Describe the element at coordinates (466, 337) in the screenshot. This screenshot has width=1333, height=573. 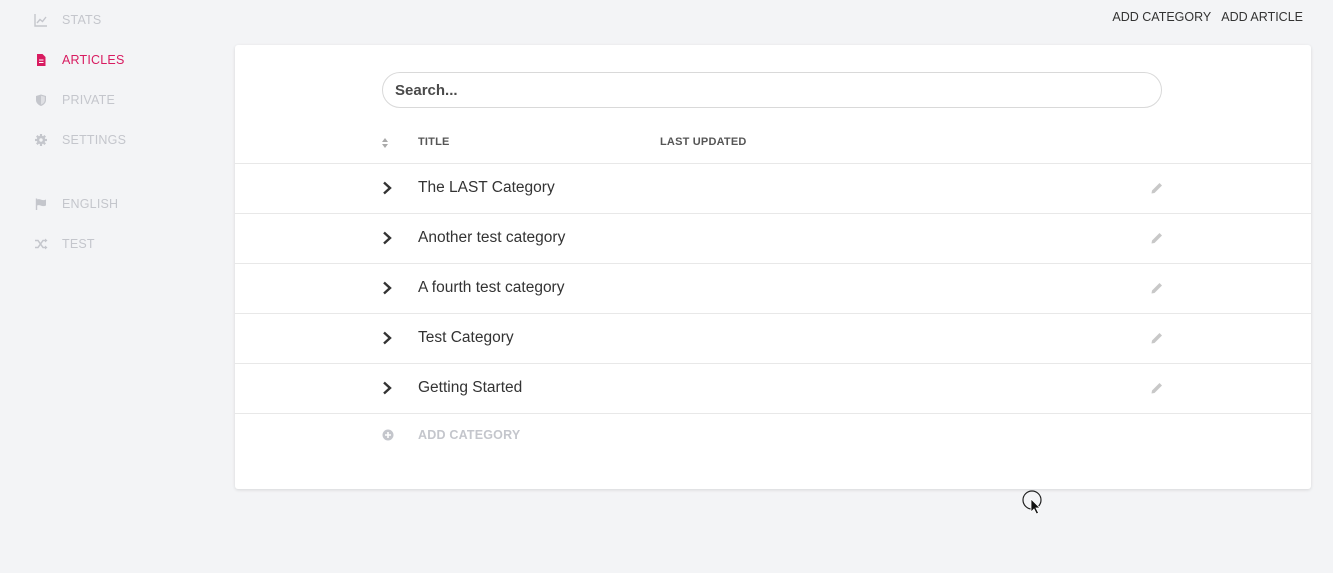
I see `row-title: Test Category` at that location.